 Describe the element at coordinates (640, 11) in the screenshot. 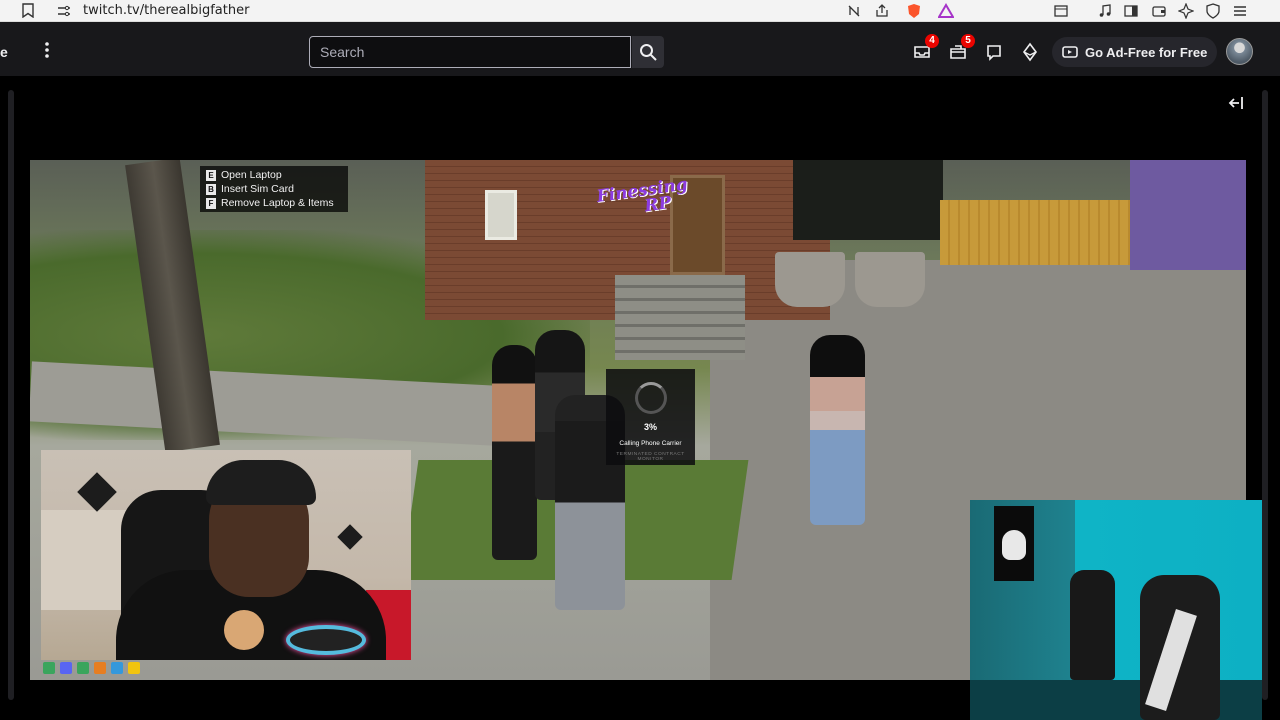

I see `browser-toolbar: twitch.tv/therealbigfather` at that location.